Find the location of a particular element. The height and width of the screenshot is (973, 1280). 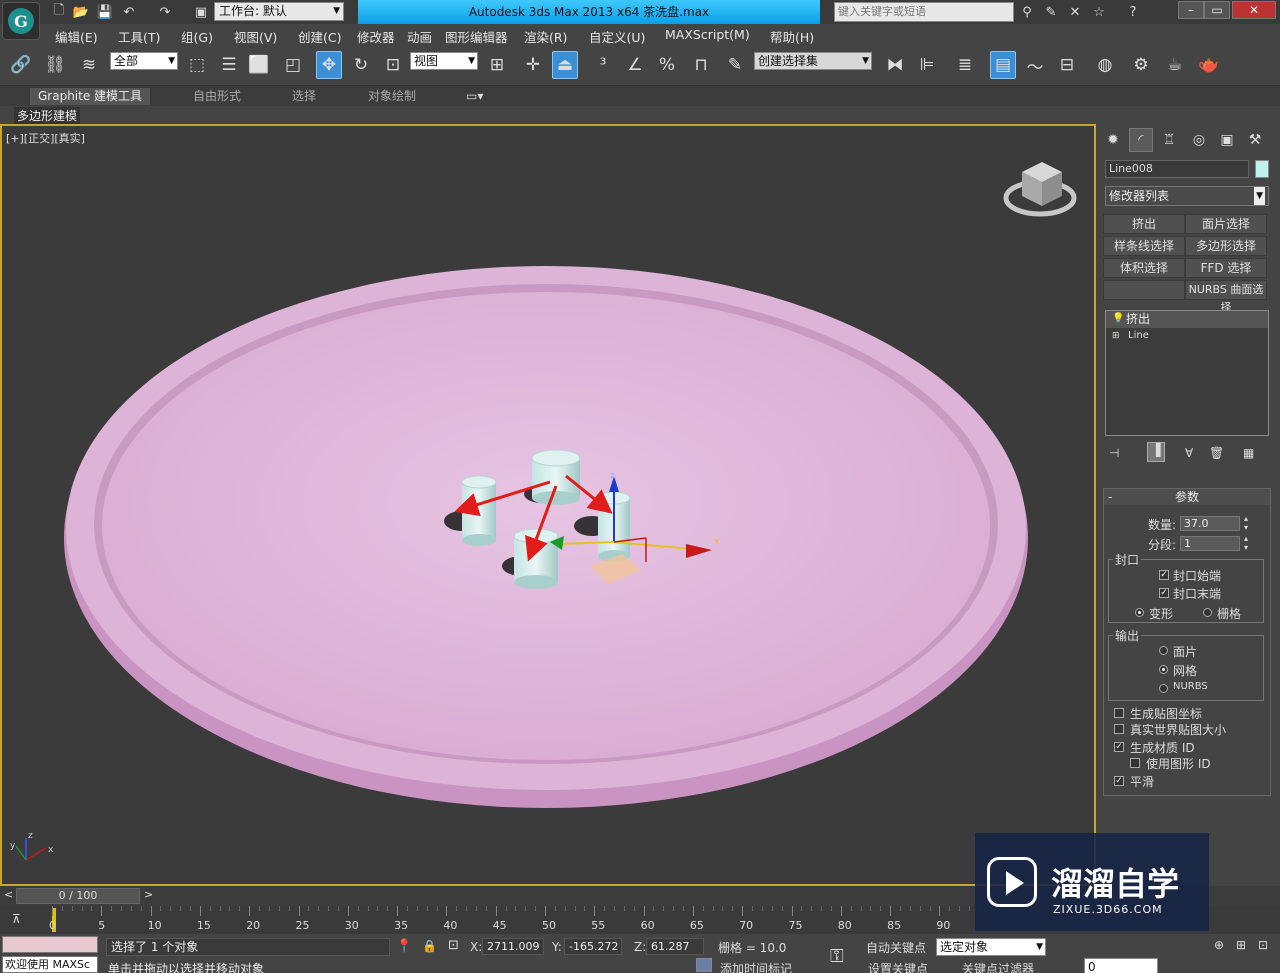

layer-manager-icon: ≣ is located at coordinates (965, 65).